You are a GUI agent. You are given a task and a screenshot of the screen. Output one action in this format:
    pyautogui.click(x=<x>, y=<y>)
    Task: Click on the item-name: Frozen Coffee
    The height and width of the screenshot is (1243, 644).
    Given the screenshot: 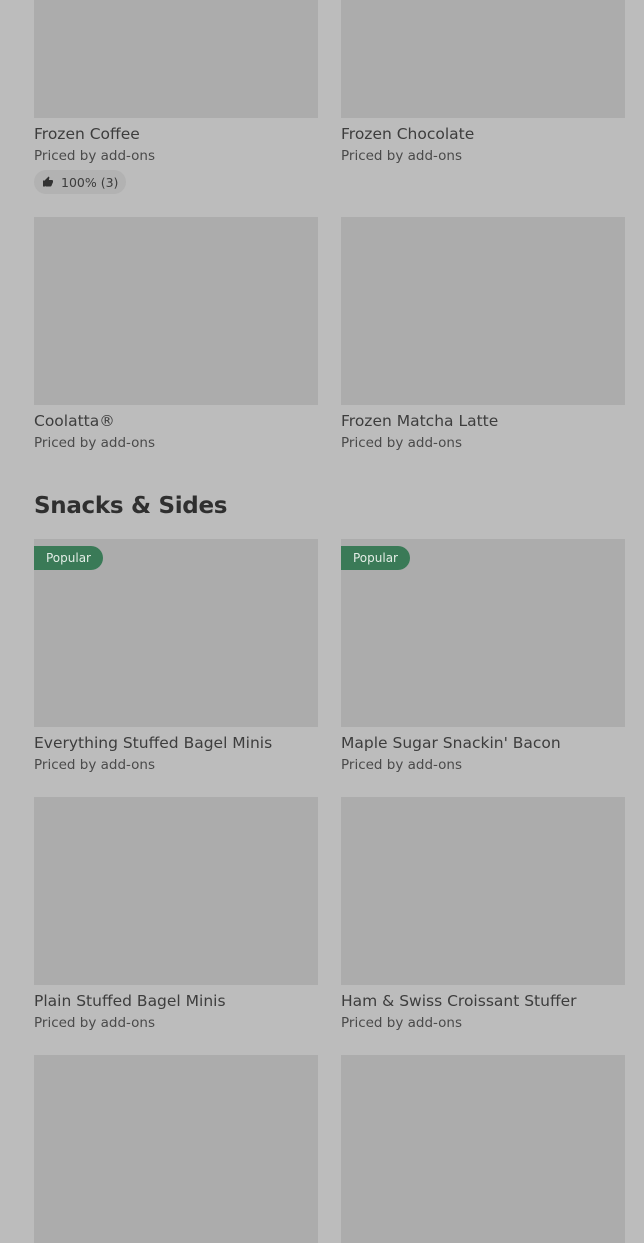 What is the action you would take?
    pyautogui.click(x=87, y=134)
    